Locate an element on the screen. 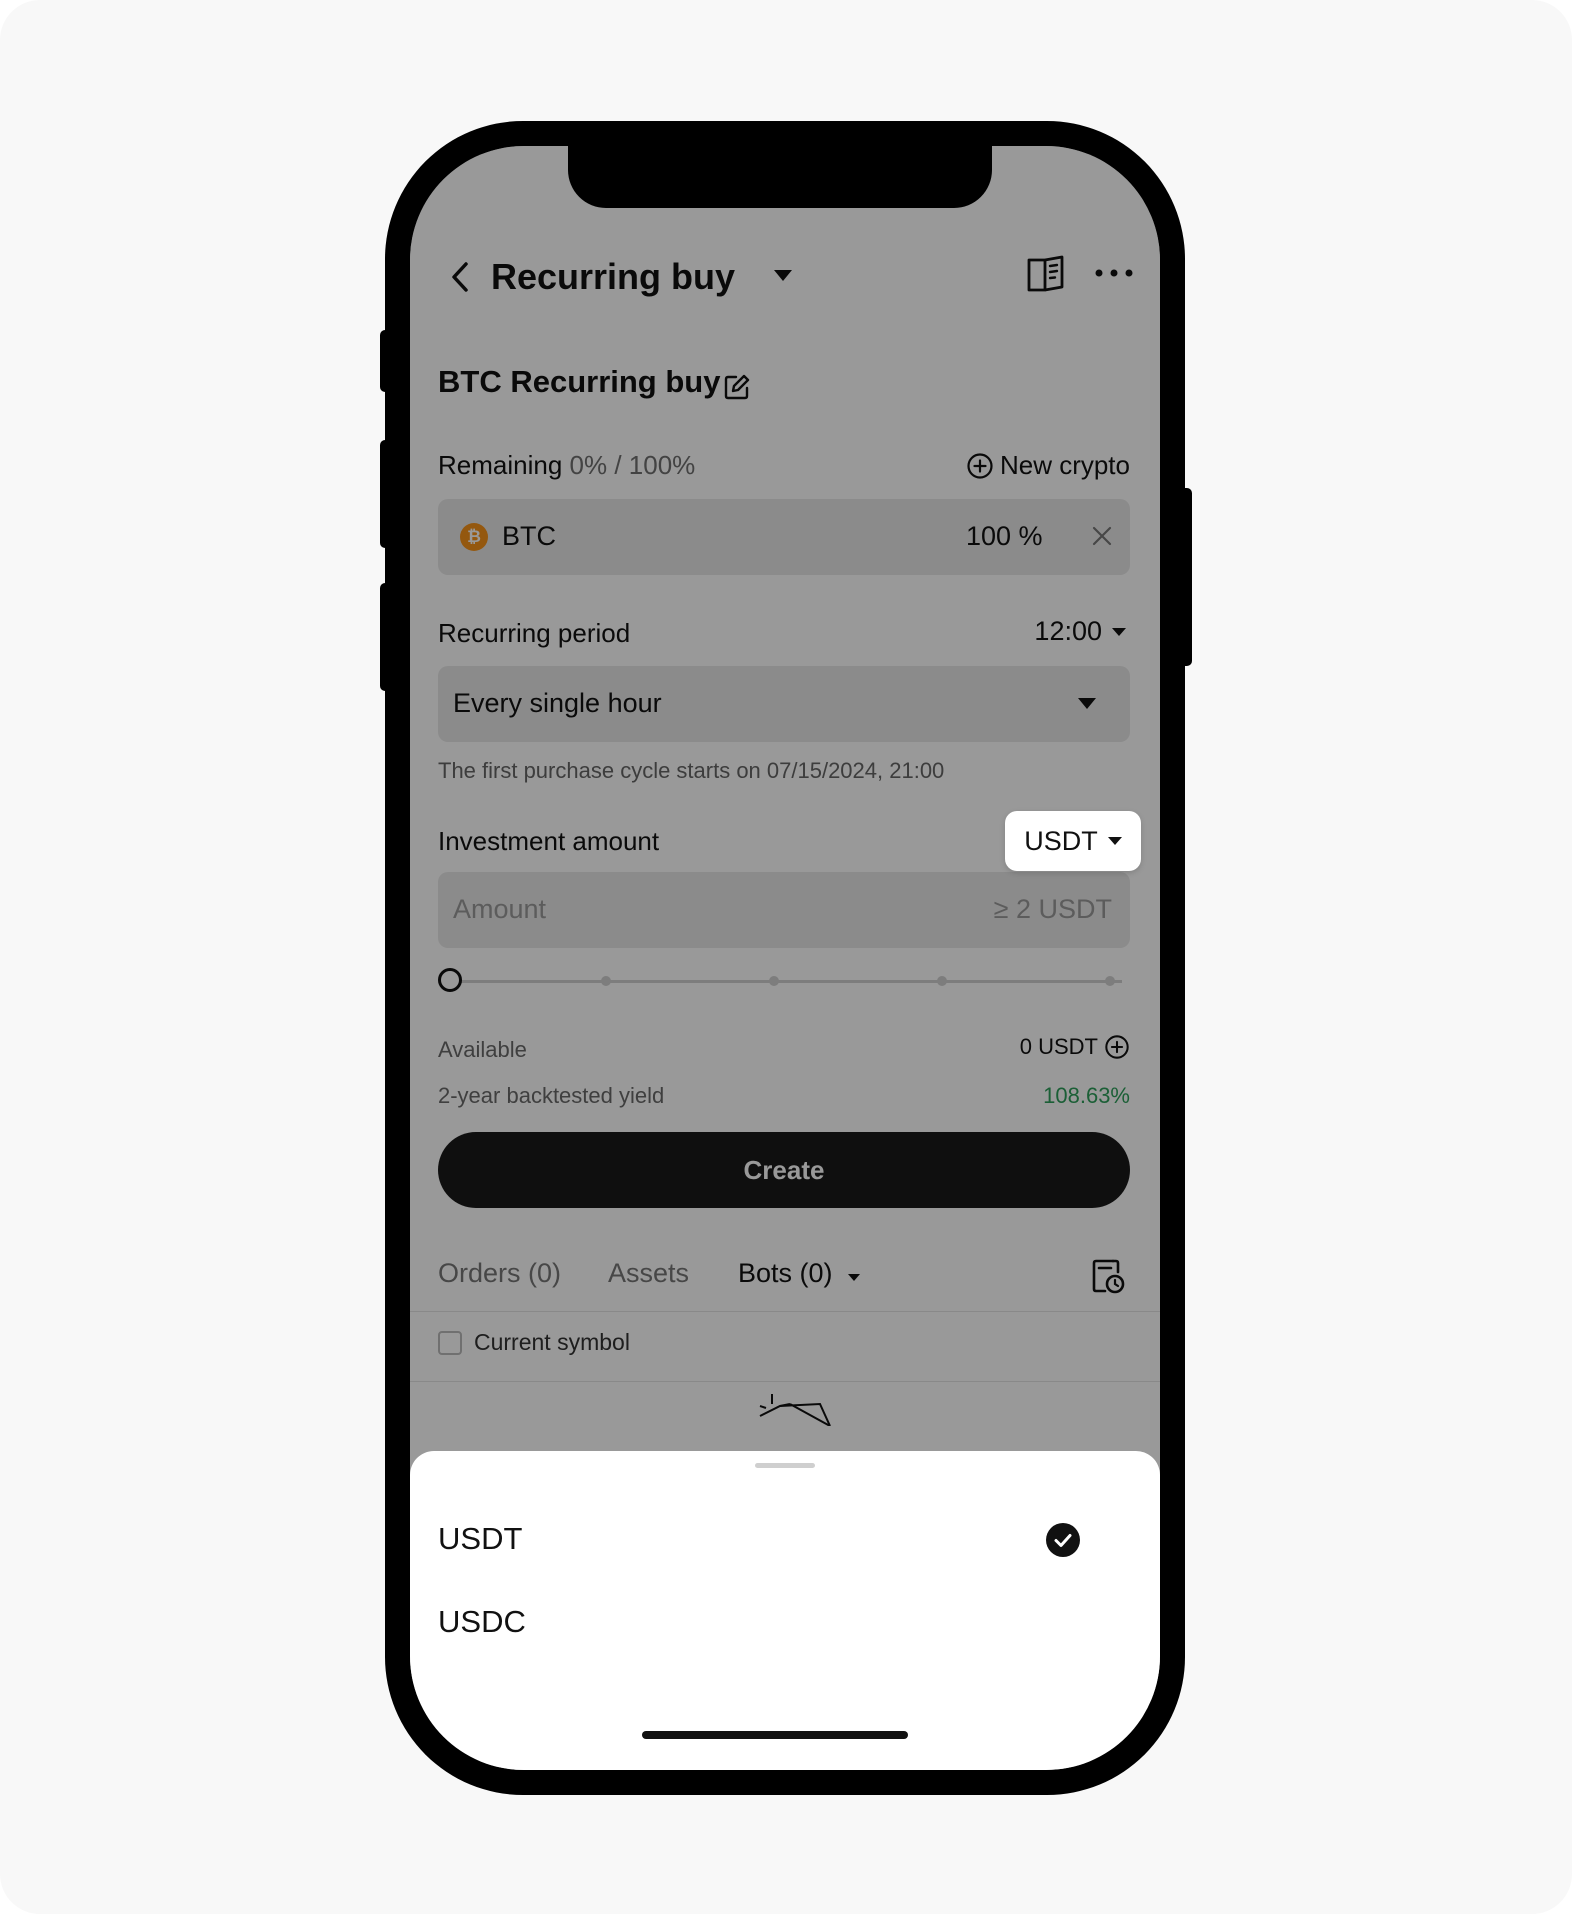 The width and height of the screenshot is (1572, 1914). currency-select: USDT is located at coordinates (1073, 841).